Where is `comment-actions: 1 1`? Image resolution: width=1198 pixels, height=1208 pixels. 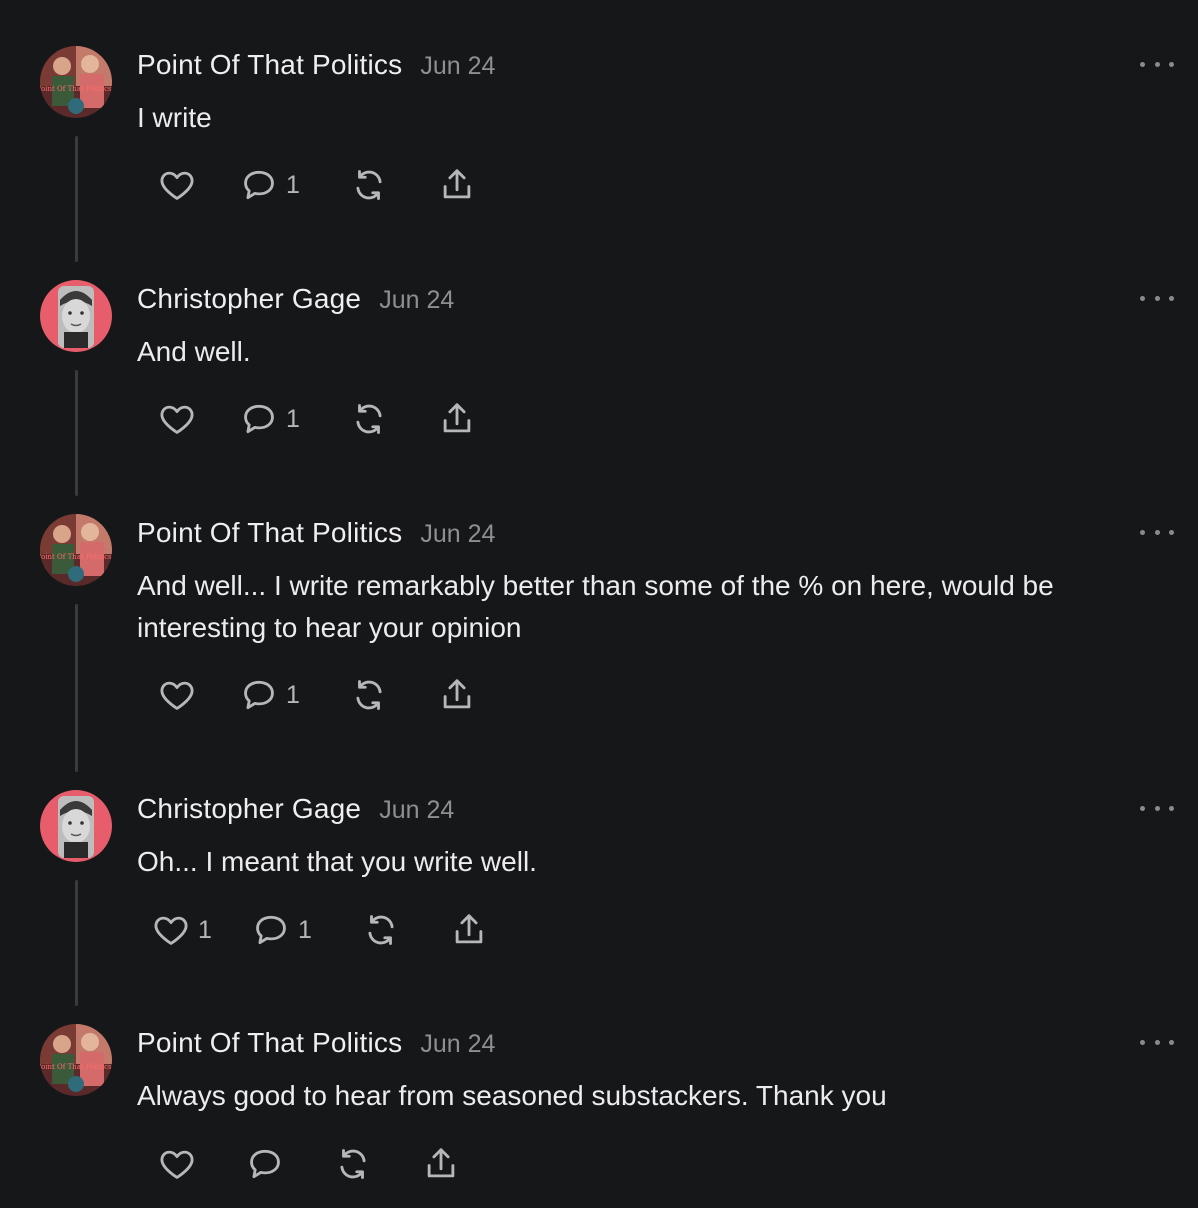
comment-actions: 1 1 is located at coordinates (350, 930).